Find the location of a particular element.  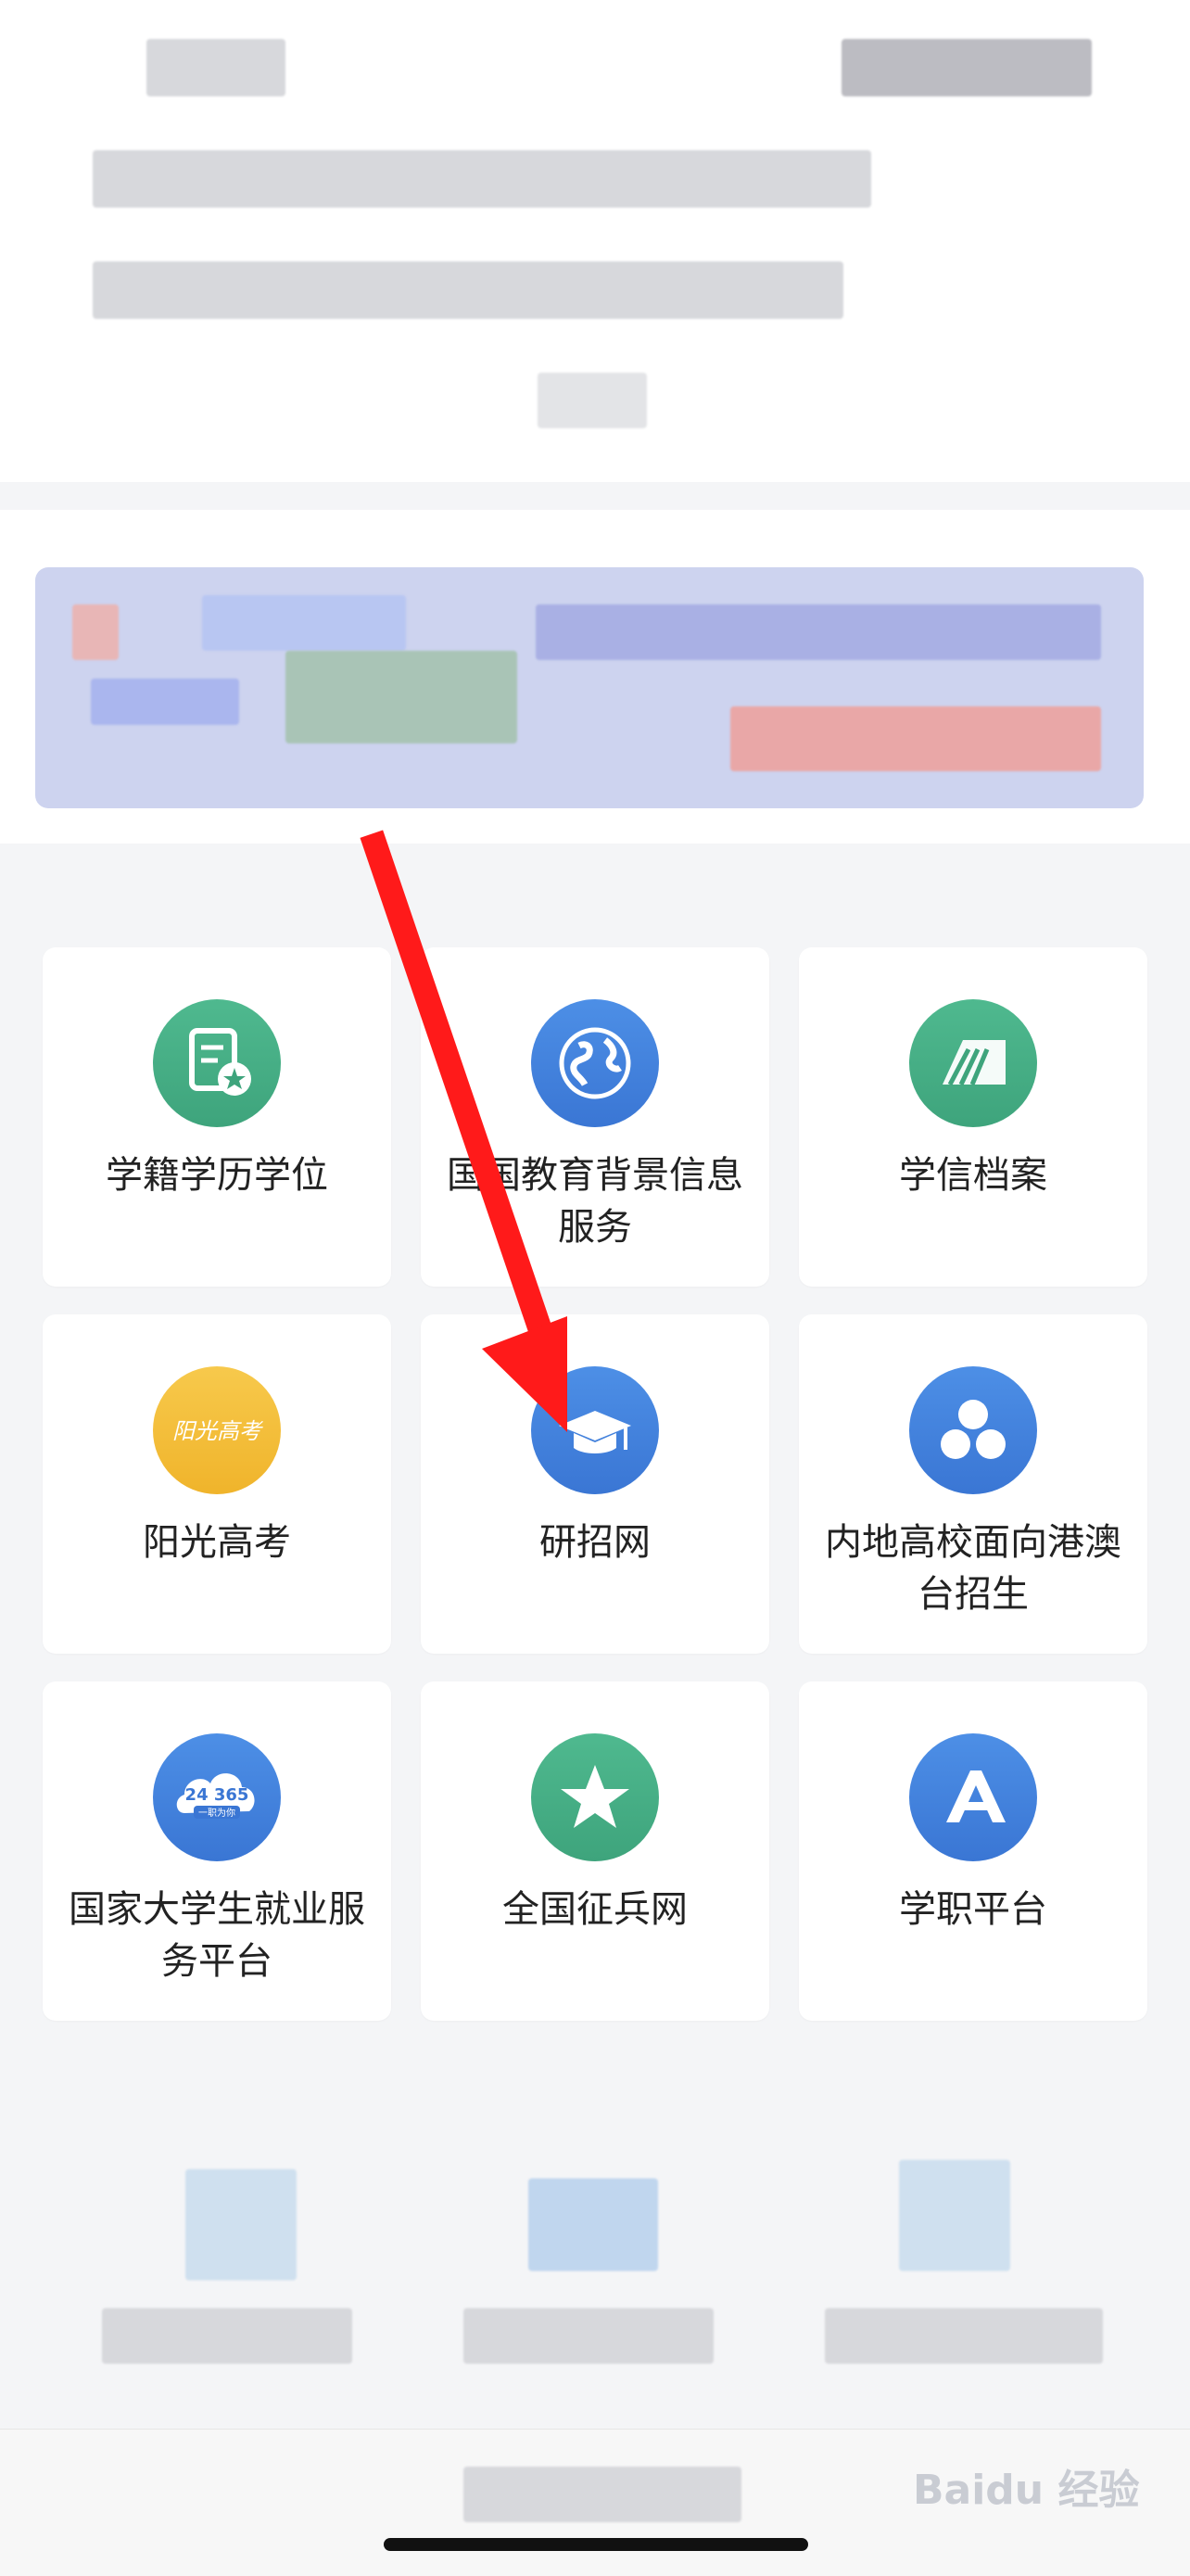

service-card-education-background: 国国教育背景信息服务 is located at coordinates (595, 1117).